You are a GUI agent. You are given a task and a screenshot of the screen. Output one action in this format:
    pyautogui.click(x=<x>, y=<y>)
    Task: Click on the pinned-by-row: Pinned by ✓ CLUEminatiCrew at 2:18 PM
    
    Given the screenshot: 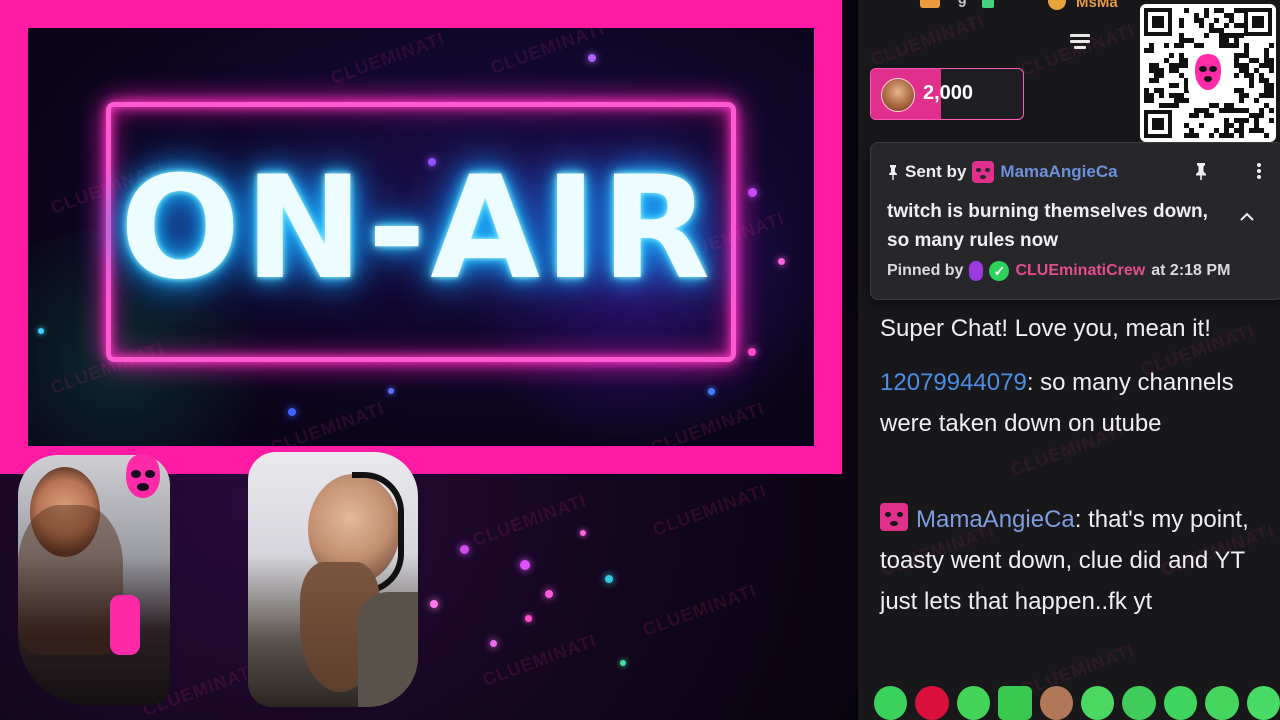 What is the action you would take?
    pyautogui.click(x=1058, y=271)
    